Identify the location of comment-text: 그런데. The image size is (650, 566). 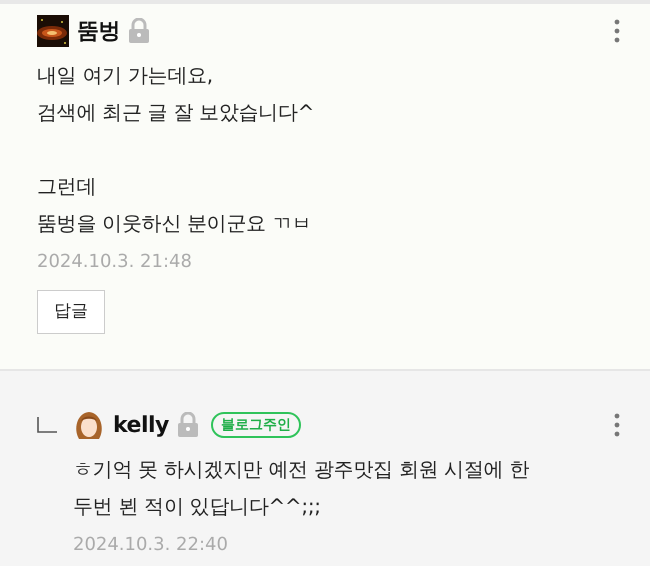
(67, 186).